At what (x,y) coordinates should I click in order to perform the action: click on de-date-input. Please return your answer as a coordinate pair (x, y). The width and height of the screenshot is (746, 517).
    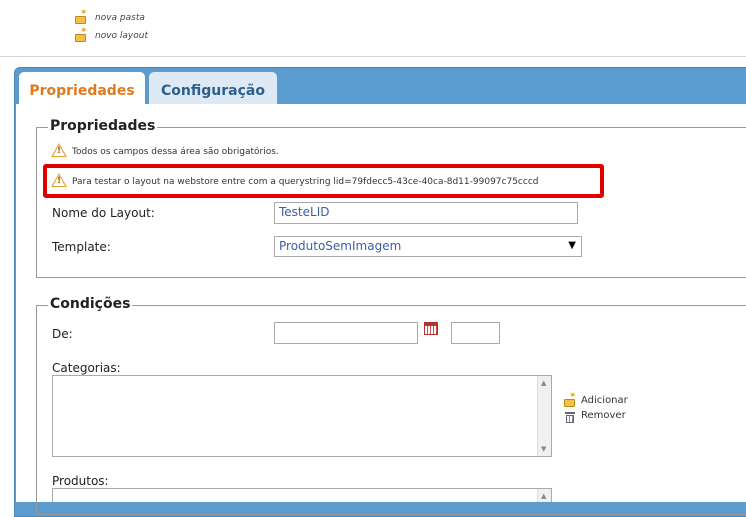
    Looking at the image, I should click on (346, 333).